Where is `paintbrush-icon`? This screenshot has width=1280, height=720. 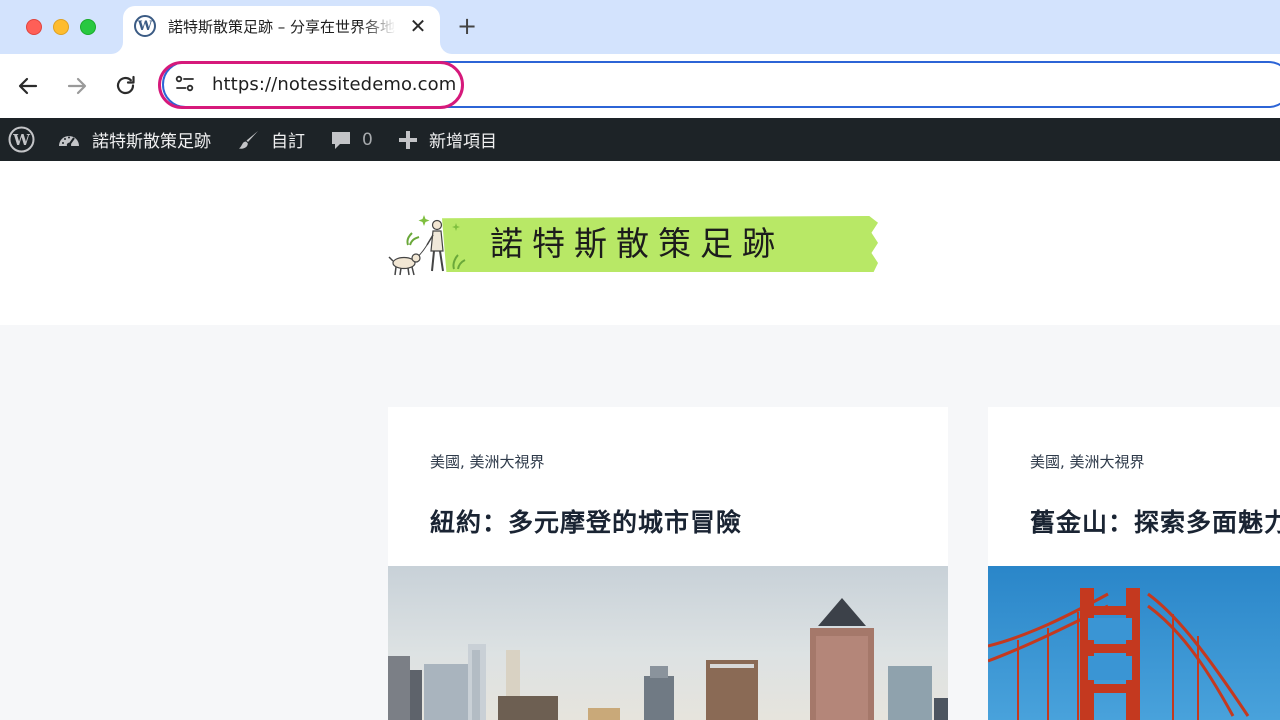
paintbrush-icon is located at coordinates (248, 139).